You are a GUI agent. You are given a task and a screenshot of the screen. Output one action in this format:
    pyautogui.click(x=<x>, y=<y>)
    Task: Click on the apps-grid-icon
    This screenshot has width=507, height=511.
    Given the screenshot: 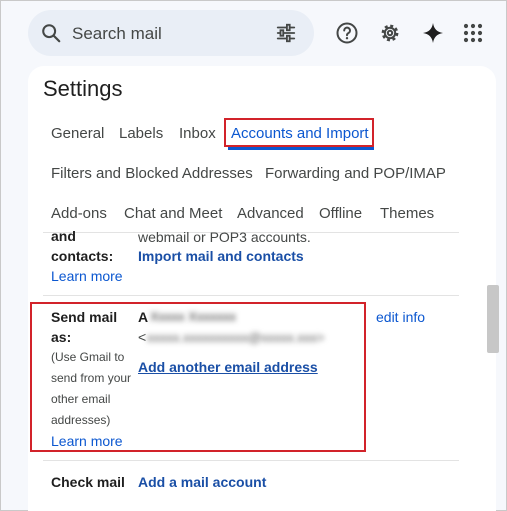 What is the action you would take?
    pyautogui.click(x=473, y=33)
    